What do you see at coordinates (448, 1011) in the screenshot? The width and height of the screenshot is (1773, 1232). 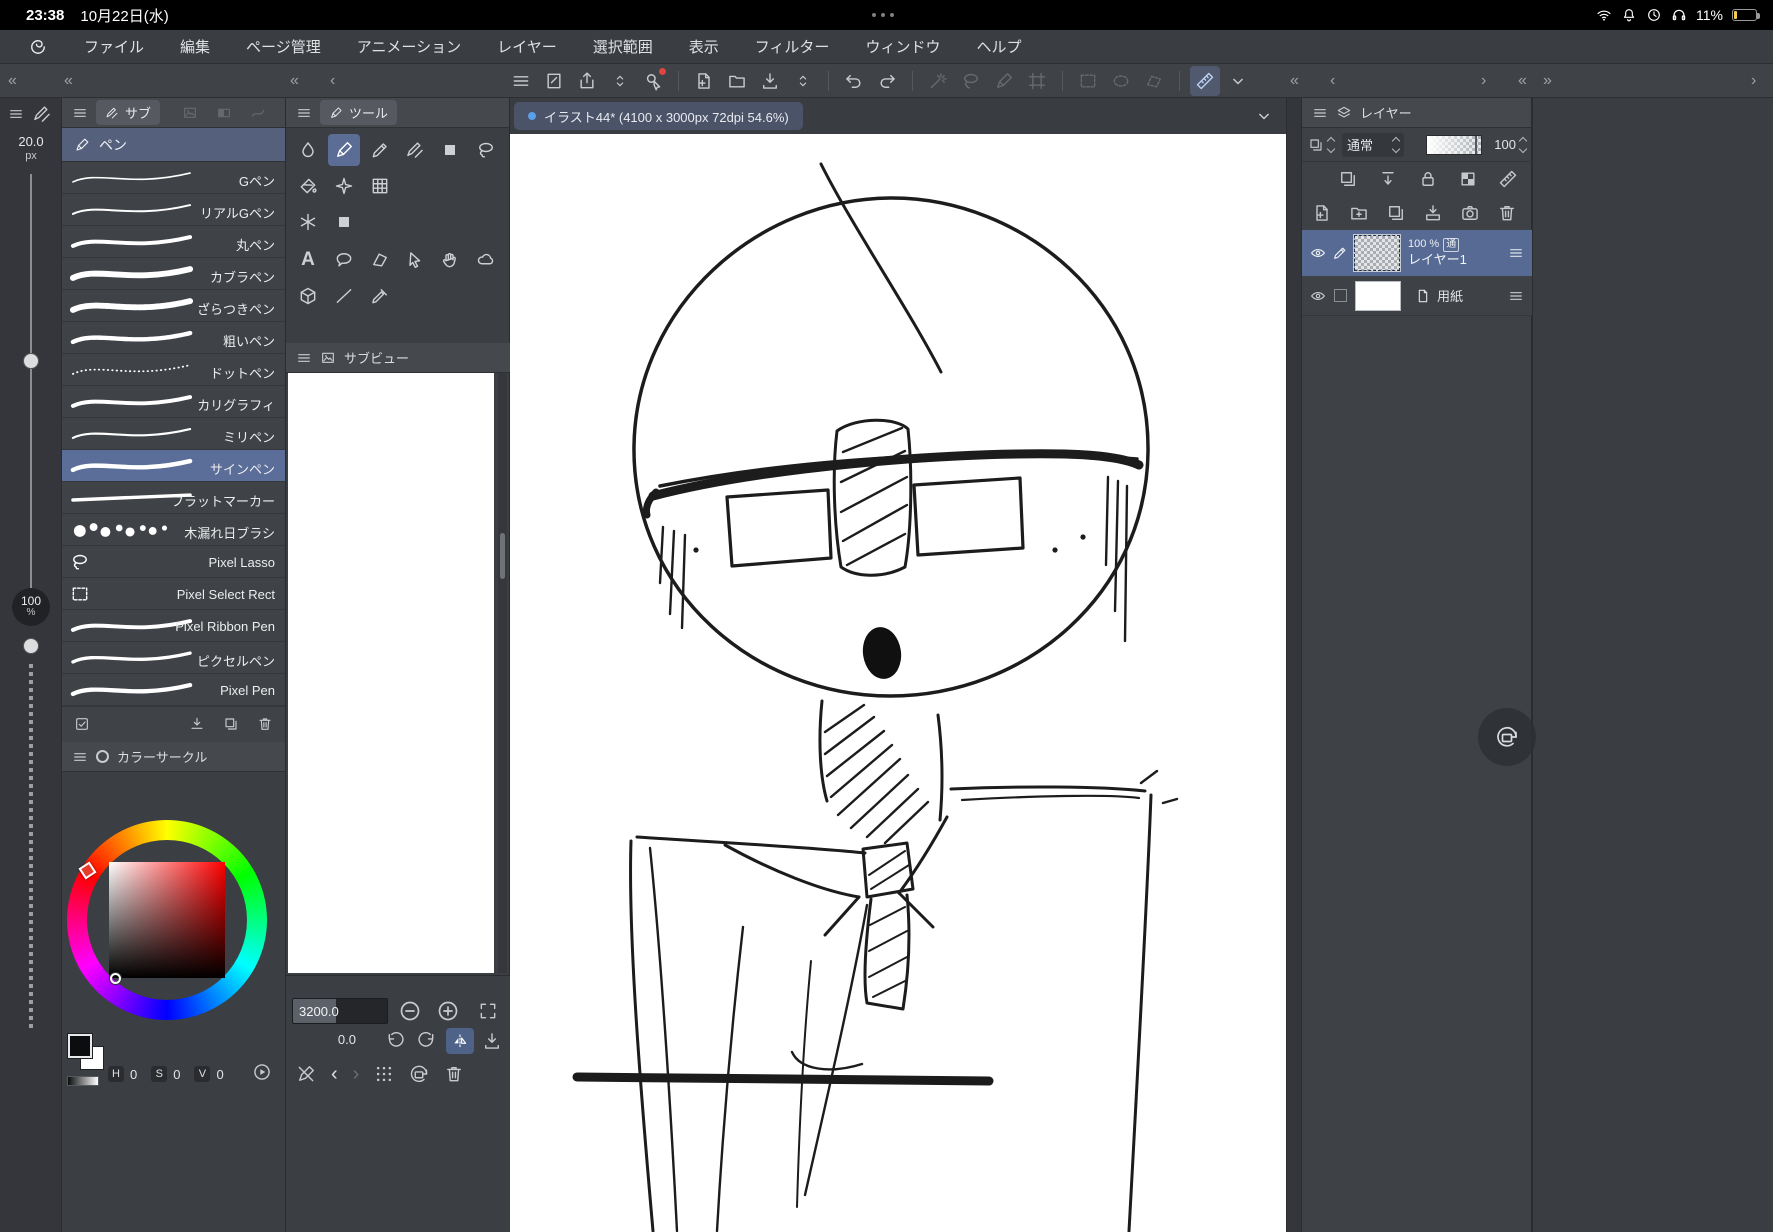 I see `zoom-in-icon` at bounding box center [448, 1011].